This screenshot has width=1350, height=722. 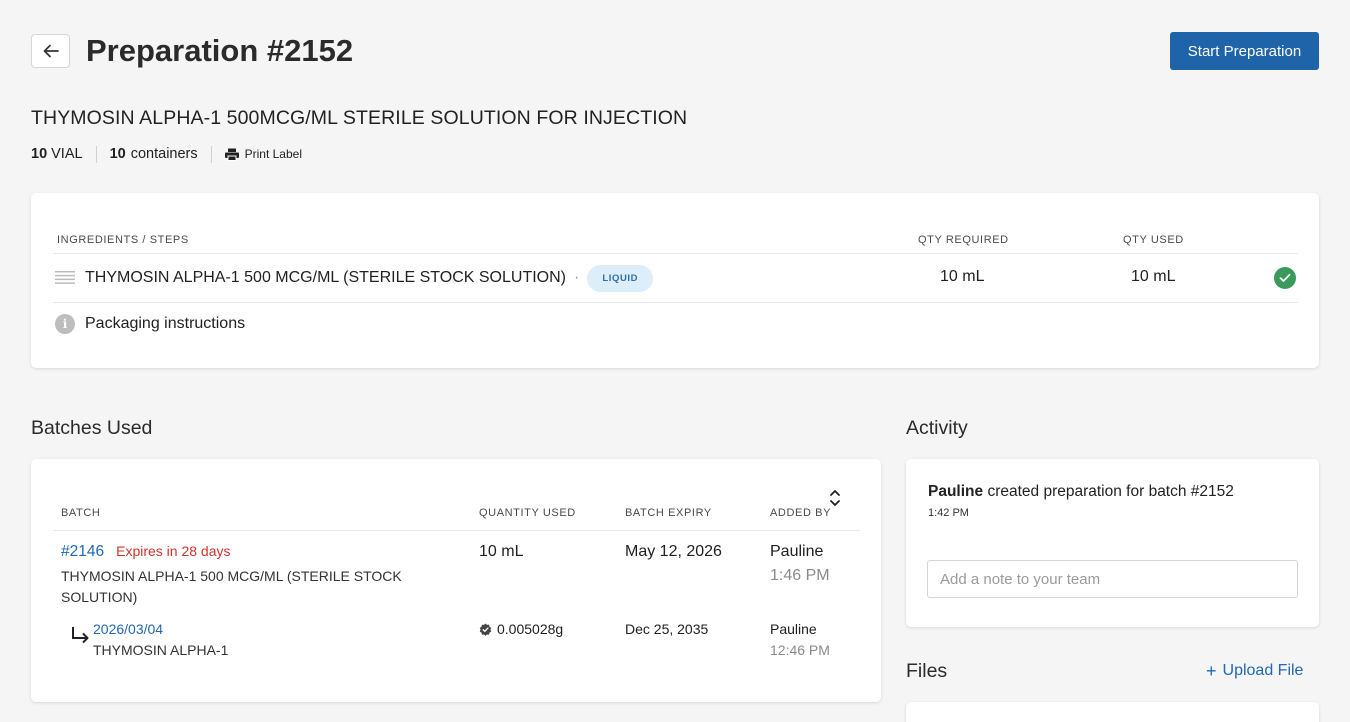 What do you see at coordinates (800, 650) in the screenshot?
I see `sub-batch-time: 12:46 PM` at bounding box center [800, 650].